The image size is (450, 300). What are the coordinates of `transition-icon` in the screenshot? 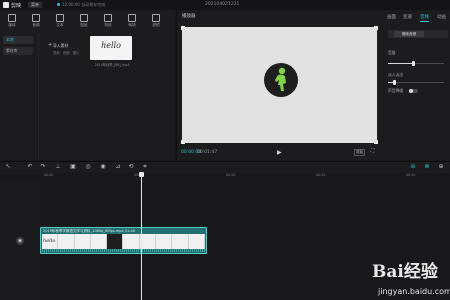 It's located at (132, 18).